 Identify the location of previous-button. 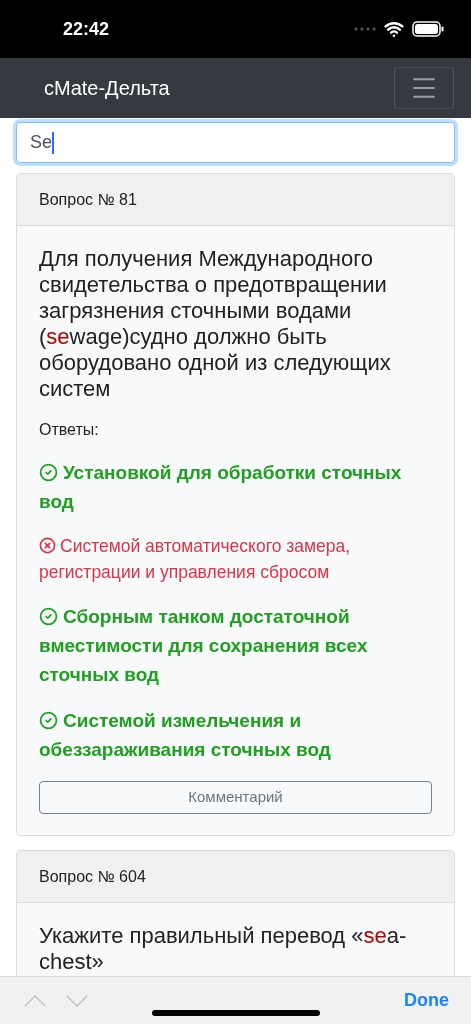
(35, 1000).